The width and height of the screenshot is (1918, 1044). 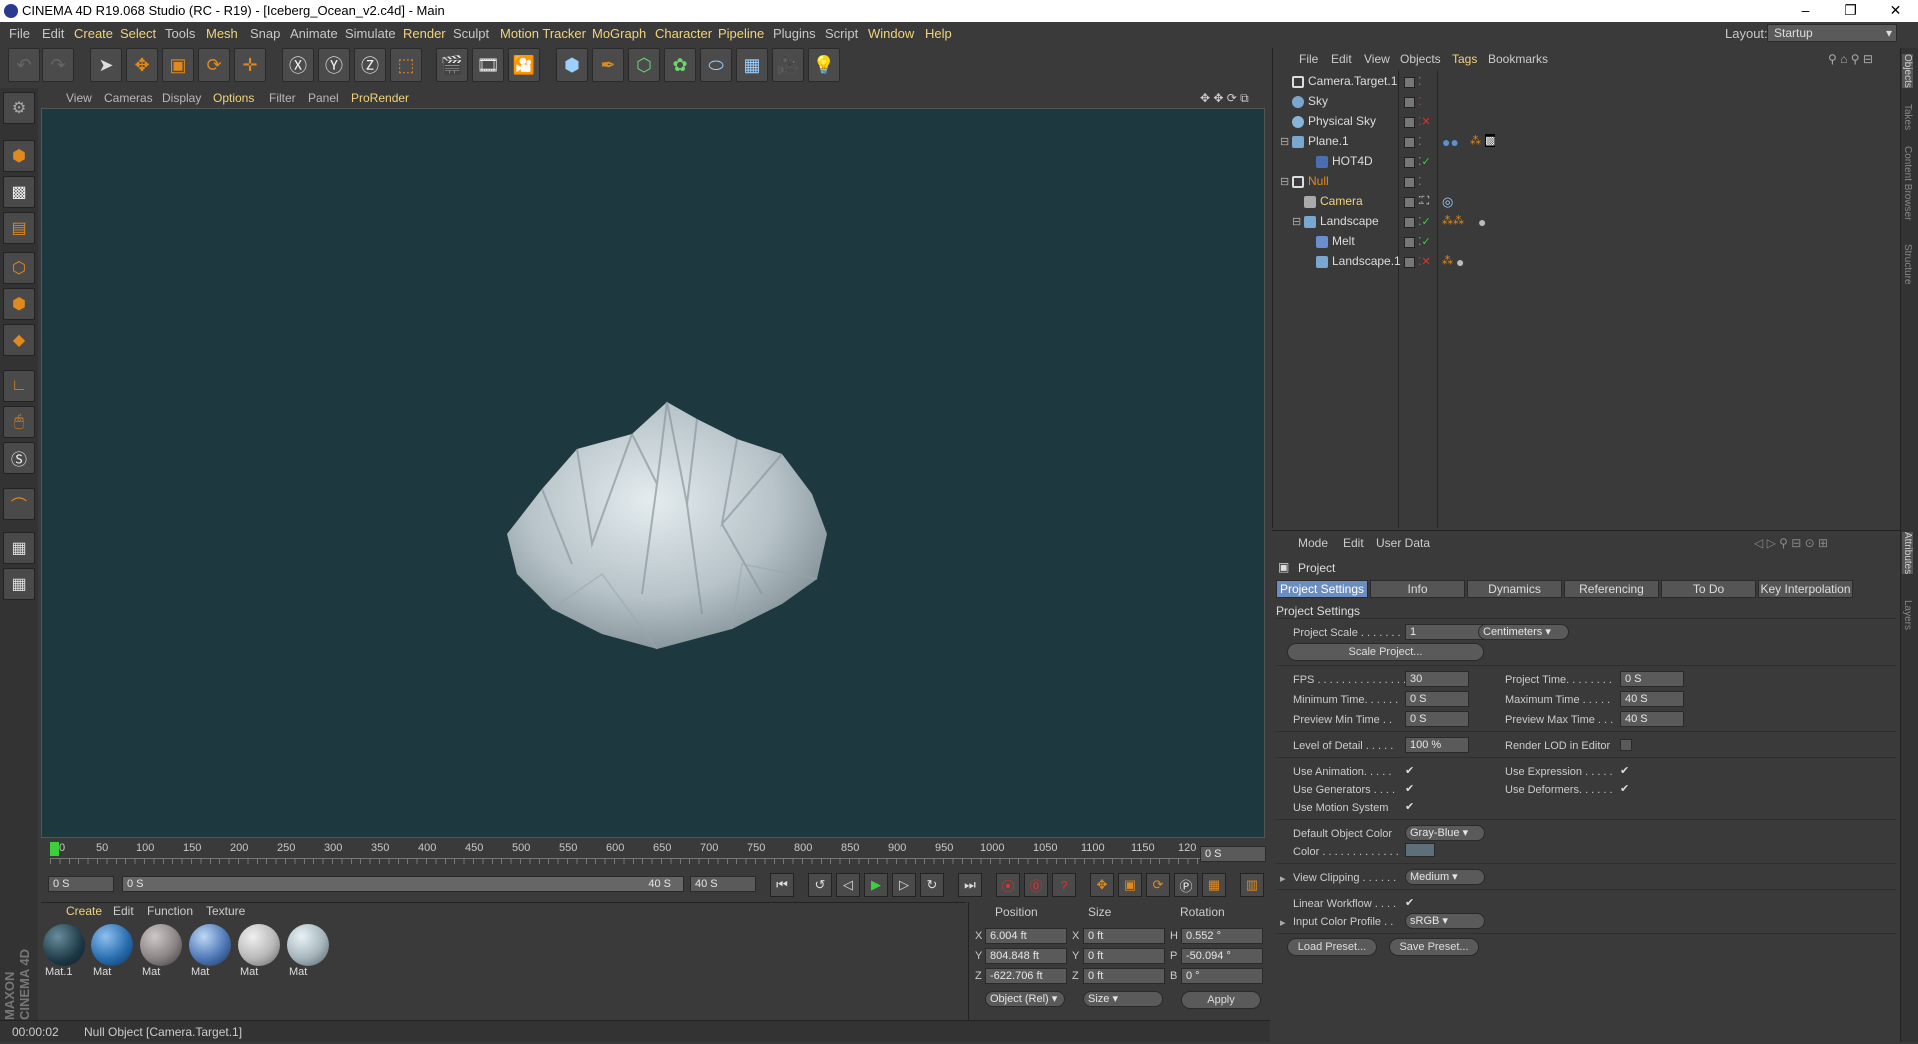 What do you see at coordinates (1590, 84) in the screenshot?
I see `object-row: Camera.Target.1 ⁚` at bounding box center [1590, 84].